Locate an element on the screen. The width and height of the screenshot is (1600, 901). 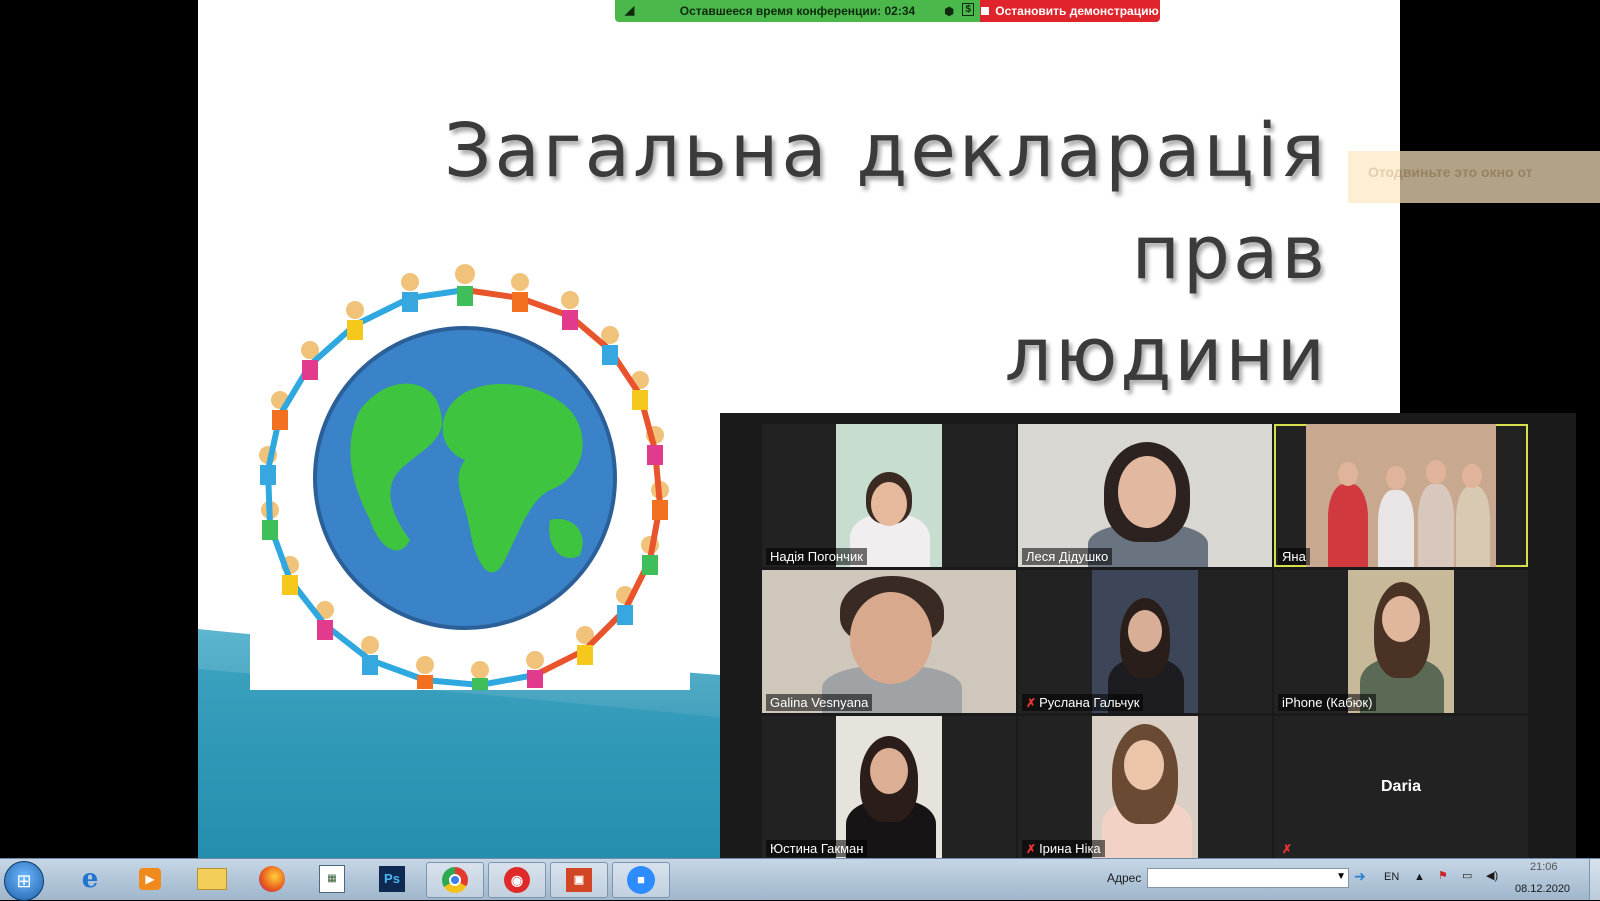
participant-name-centered: Daria is located at coordinates (1401, 786).